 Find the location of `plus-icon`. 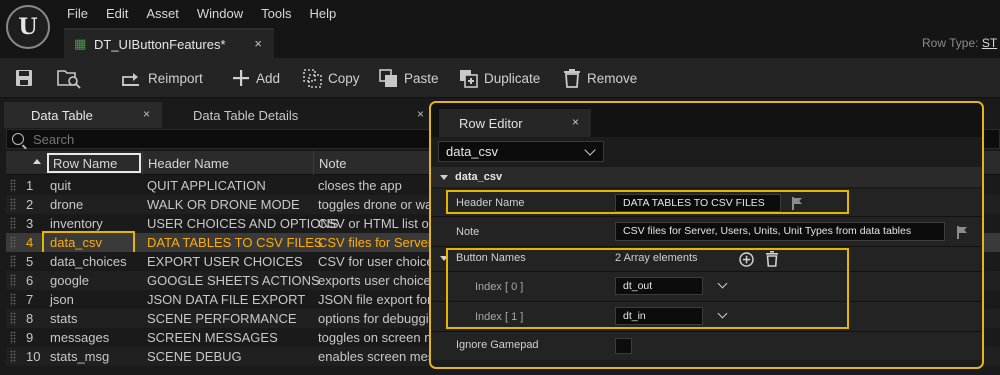

plus-icon is located at coordinates (241, 78).